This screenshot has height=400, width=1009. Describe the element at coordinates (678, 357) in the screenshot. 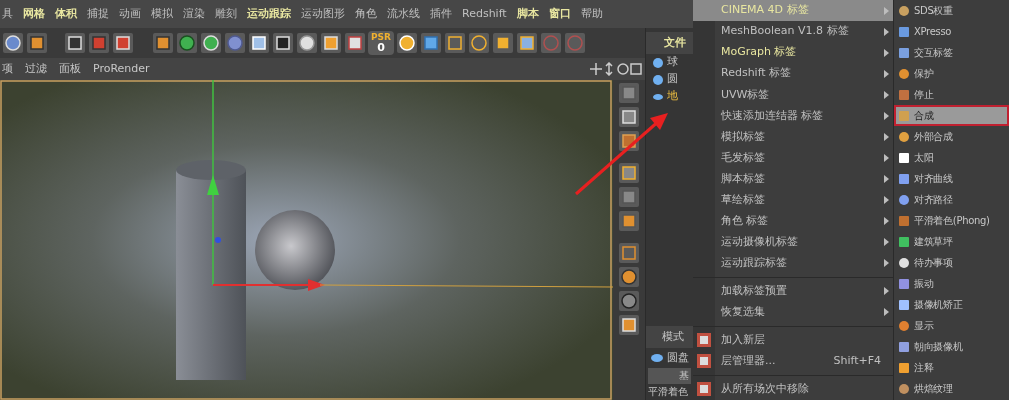

I see `object-name: 圆盘` at that location.